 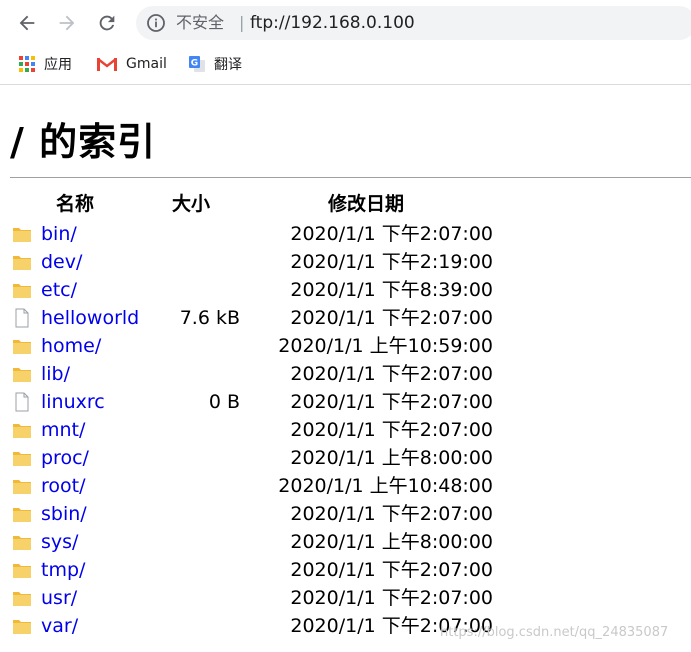 What do you see at coordinates (255, 626) in the screenshot?
I see `table-row: var/2020/1/1 下午2:07:00` at bounding box center [255, 626].